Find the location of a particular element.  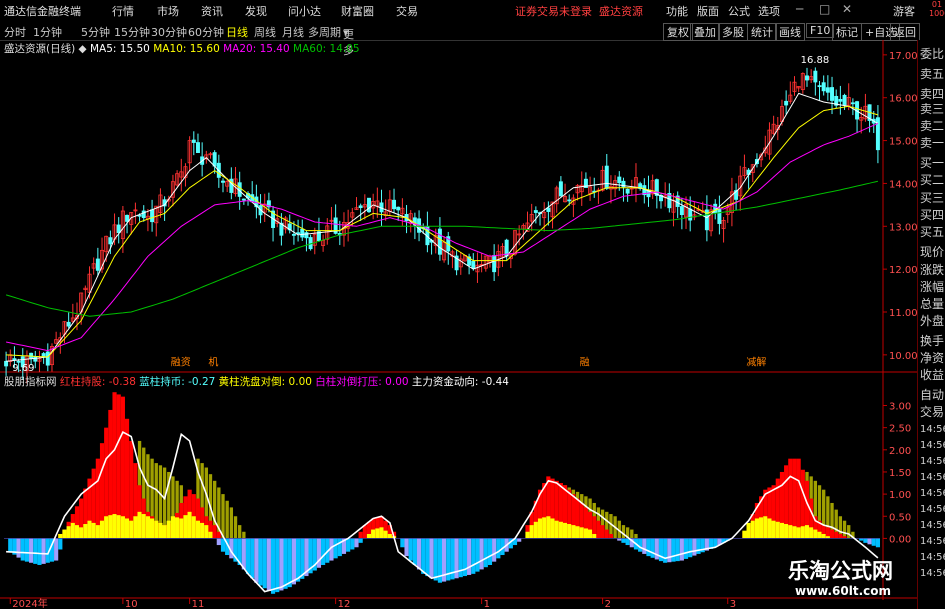

side-item: 买三 is located at coordinates (932, 197).